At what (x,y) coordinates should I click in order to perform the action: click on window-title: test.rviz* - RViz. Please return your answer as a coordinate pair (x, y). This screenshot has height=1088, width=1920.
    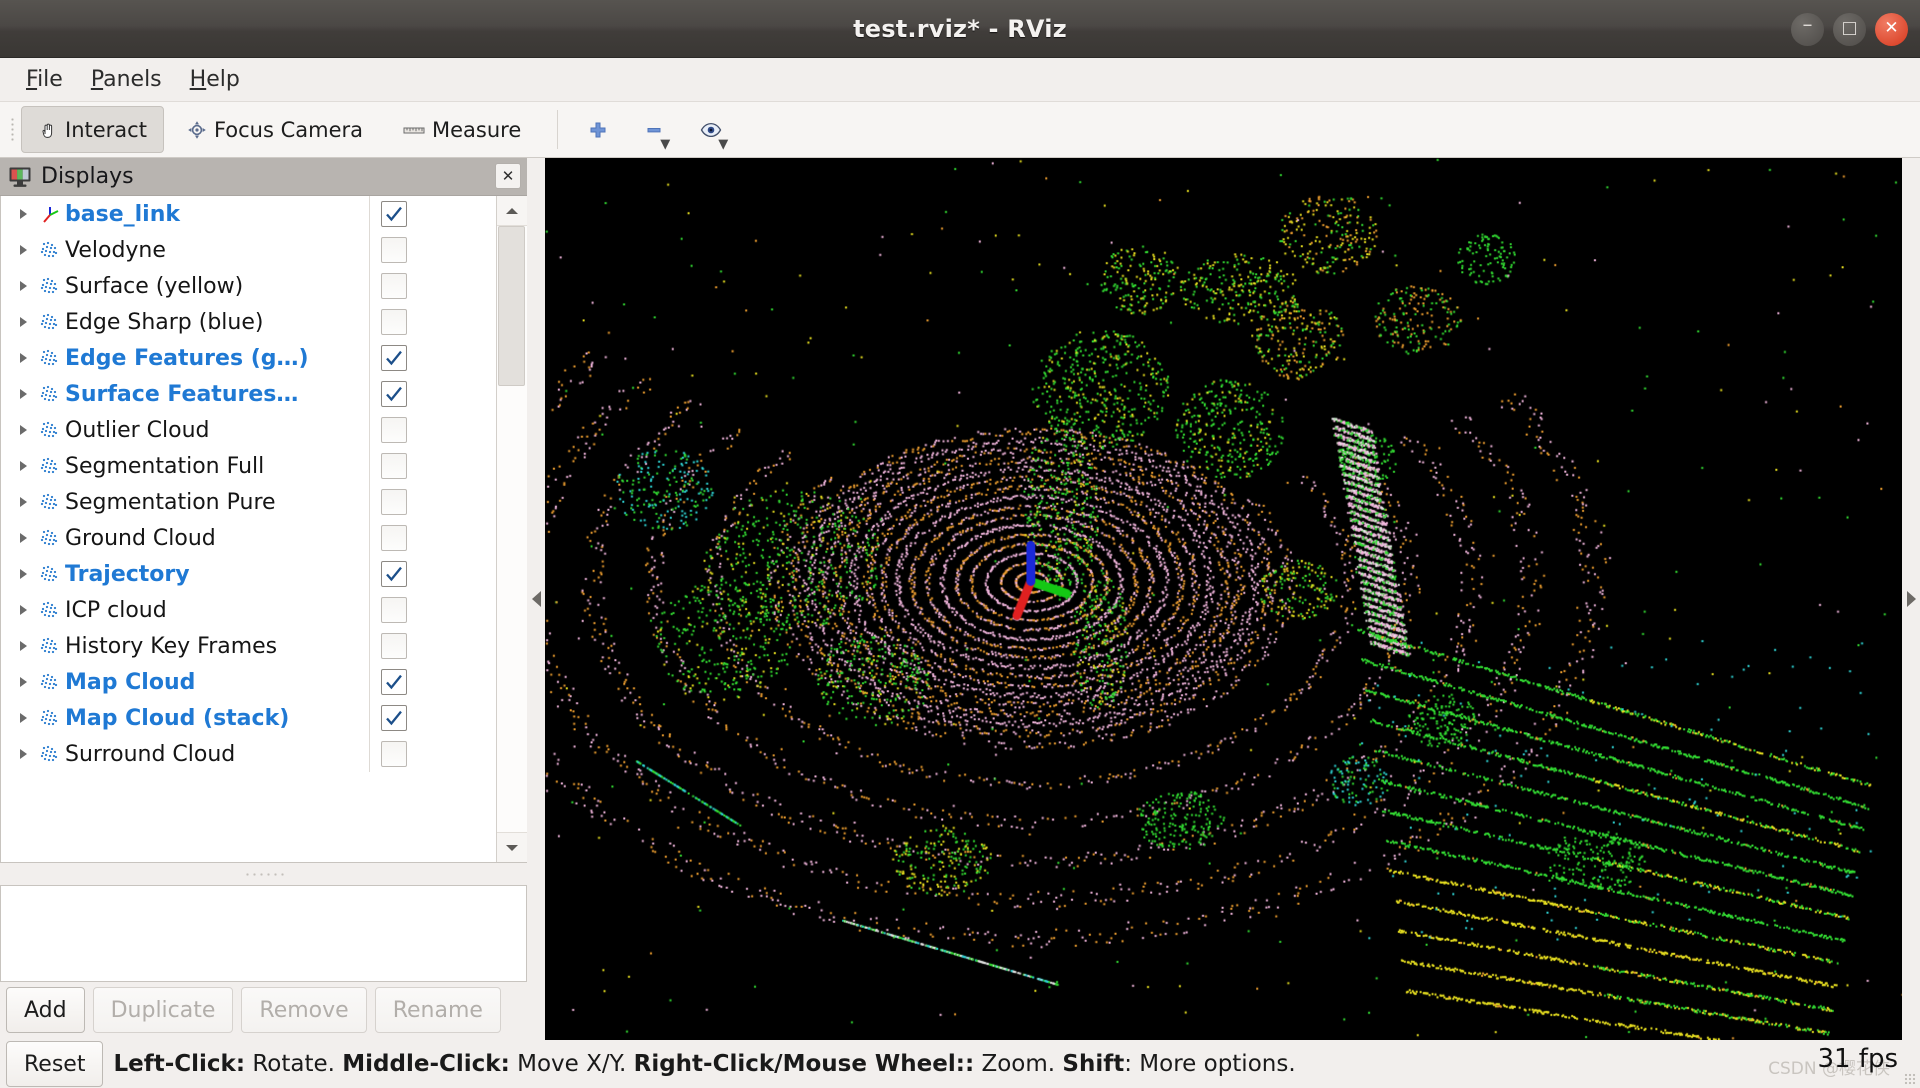
    Looking at the image, I should click on (960, 28).